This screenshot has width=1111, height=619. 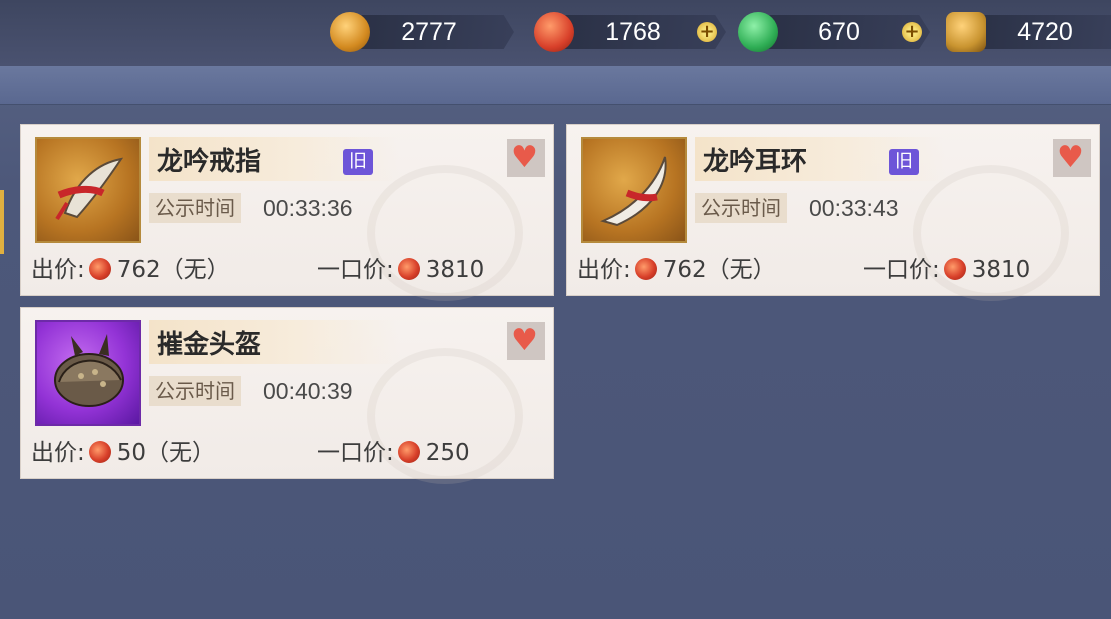 What do you see at coordinates (633, 32) in the screenshot?
I see `red-coin-value: 1768` at bounding box center [633, 32].